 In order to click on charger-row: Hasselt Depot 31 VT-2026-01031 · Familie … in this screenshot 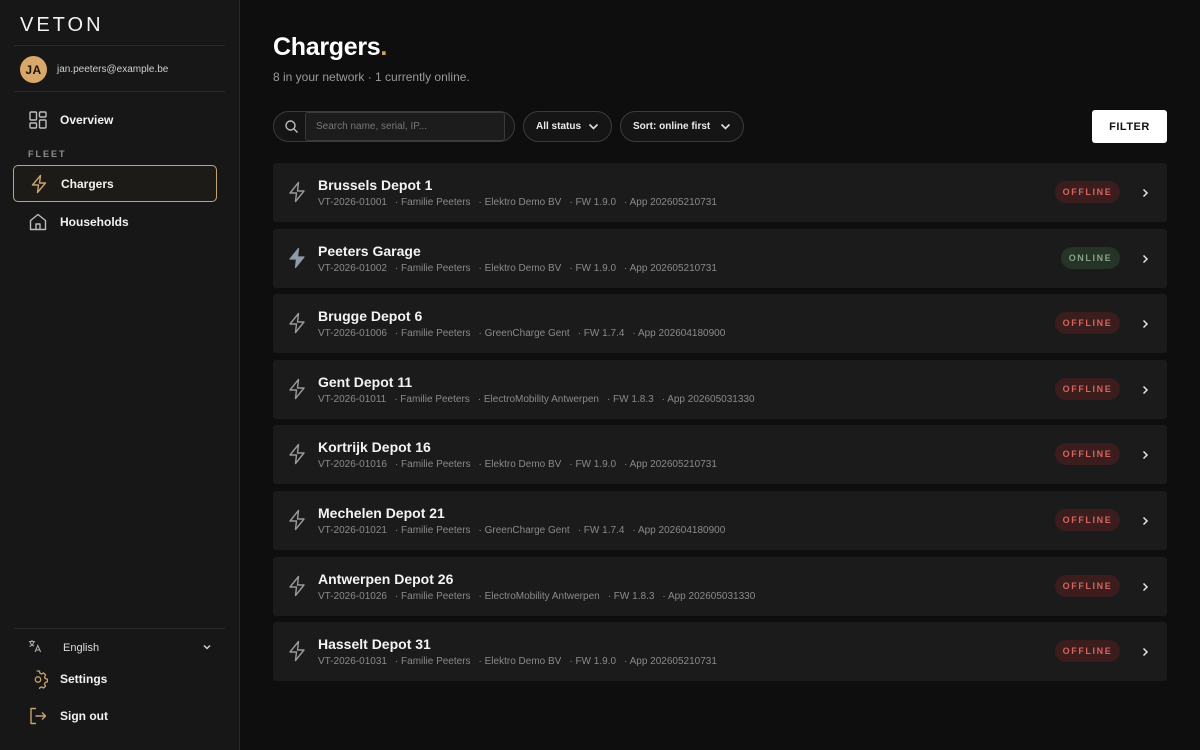, I will do `click(720, 651)`.